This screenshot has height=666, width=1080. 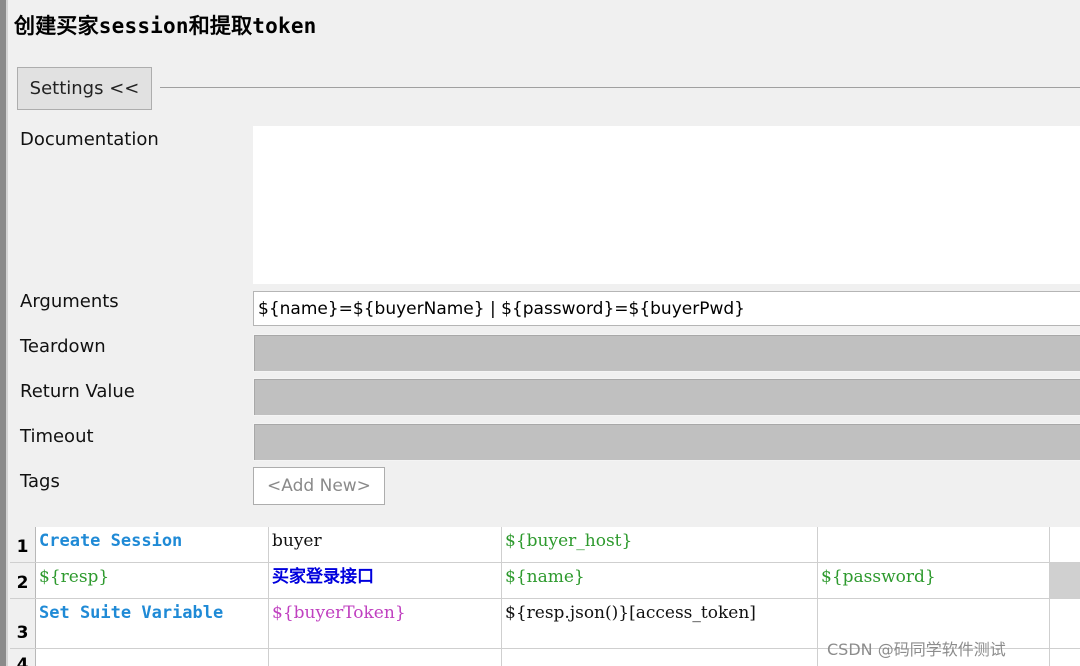 What do you see at coordinates (385, 623) in the screenshot?
I see `grid-cell: ${buyerToken}` at bounding box center [385, 623].